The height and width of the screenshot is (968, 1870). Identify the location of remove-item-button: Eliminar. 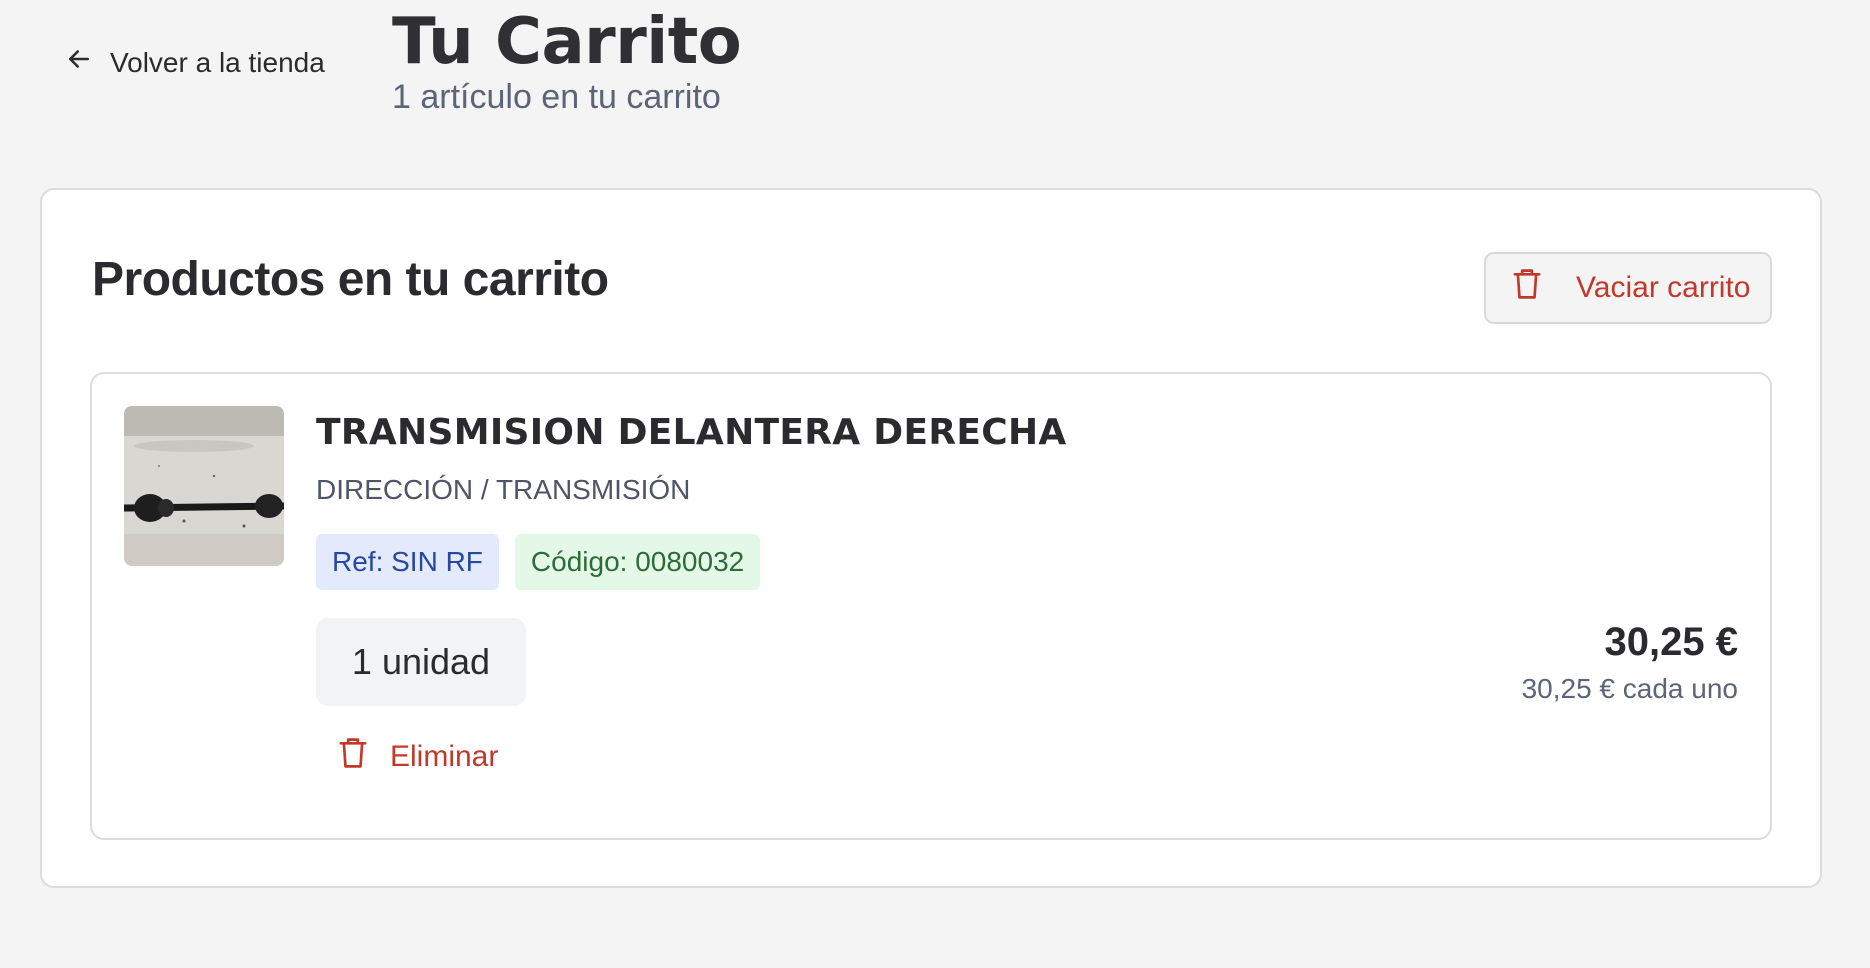
(418, 757).